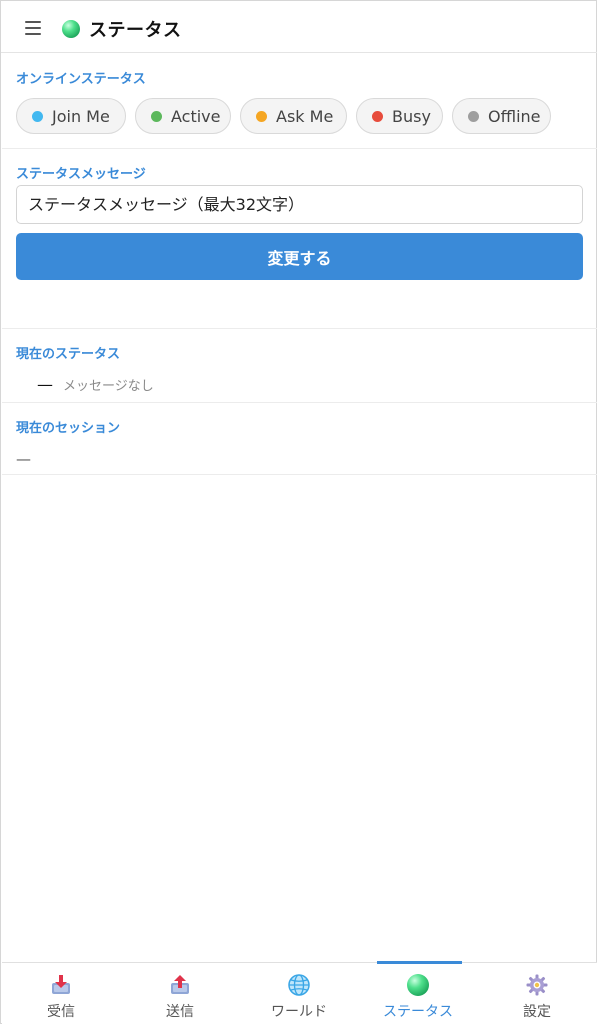 This screenshot has width=597, height=1024. What do you see at coordinates (108, 386) in the screenshot?
I see `current-status-message: メッセージなし` at bounding box center [108, 386].